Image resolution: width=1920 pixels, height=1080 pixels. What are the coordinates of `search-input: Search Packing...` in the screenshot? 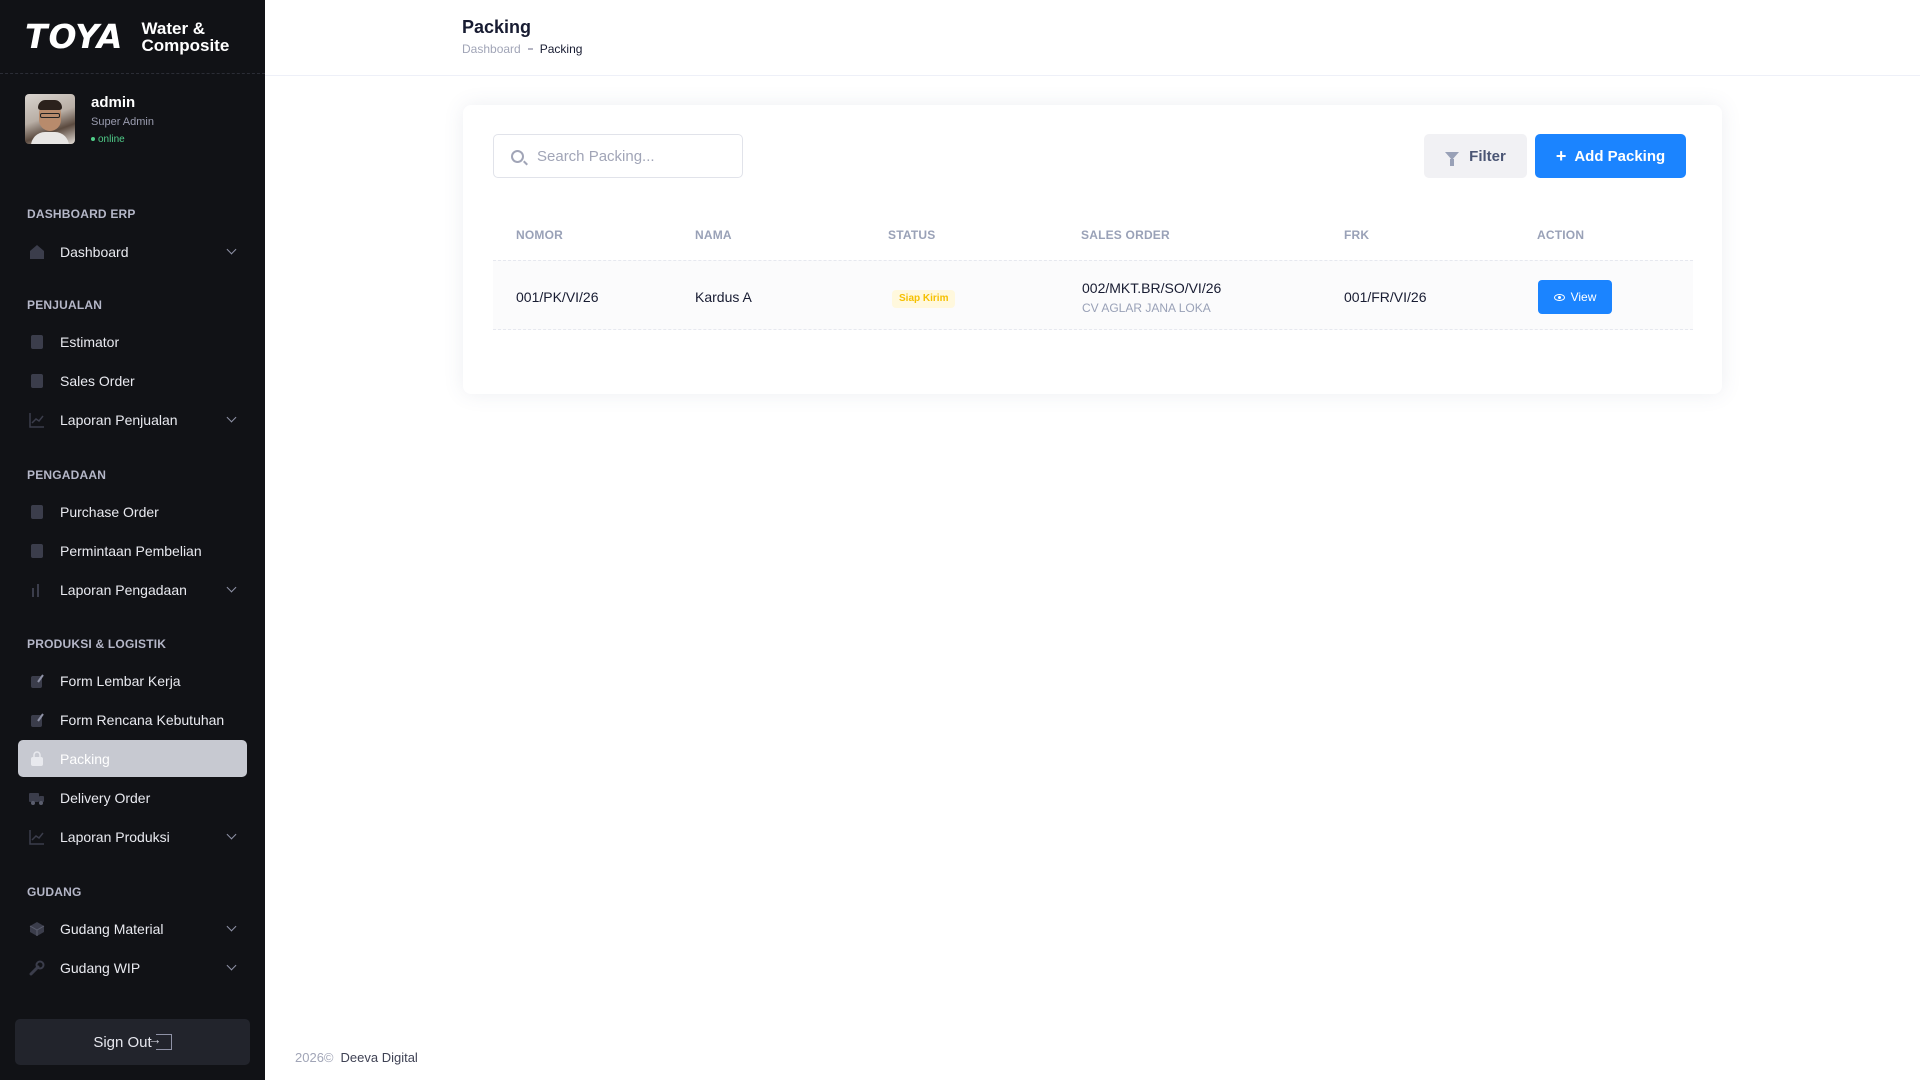 It's located at (618, 156).